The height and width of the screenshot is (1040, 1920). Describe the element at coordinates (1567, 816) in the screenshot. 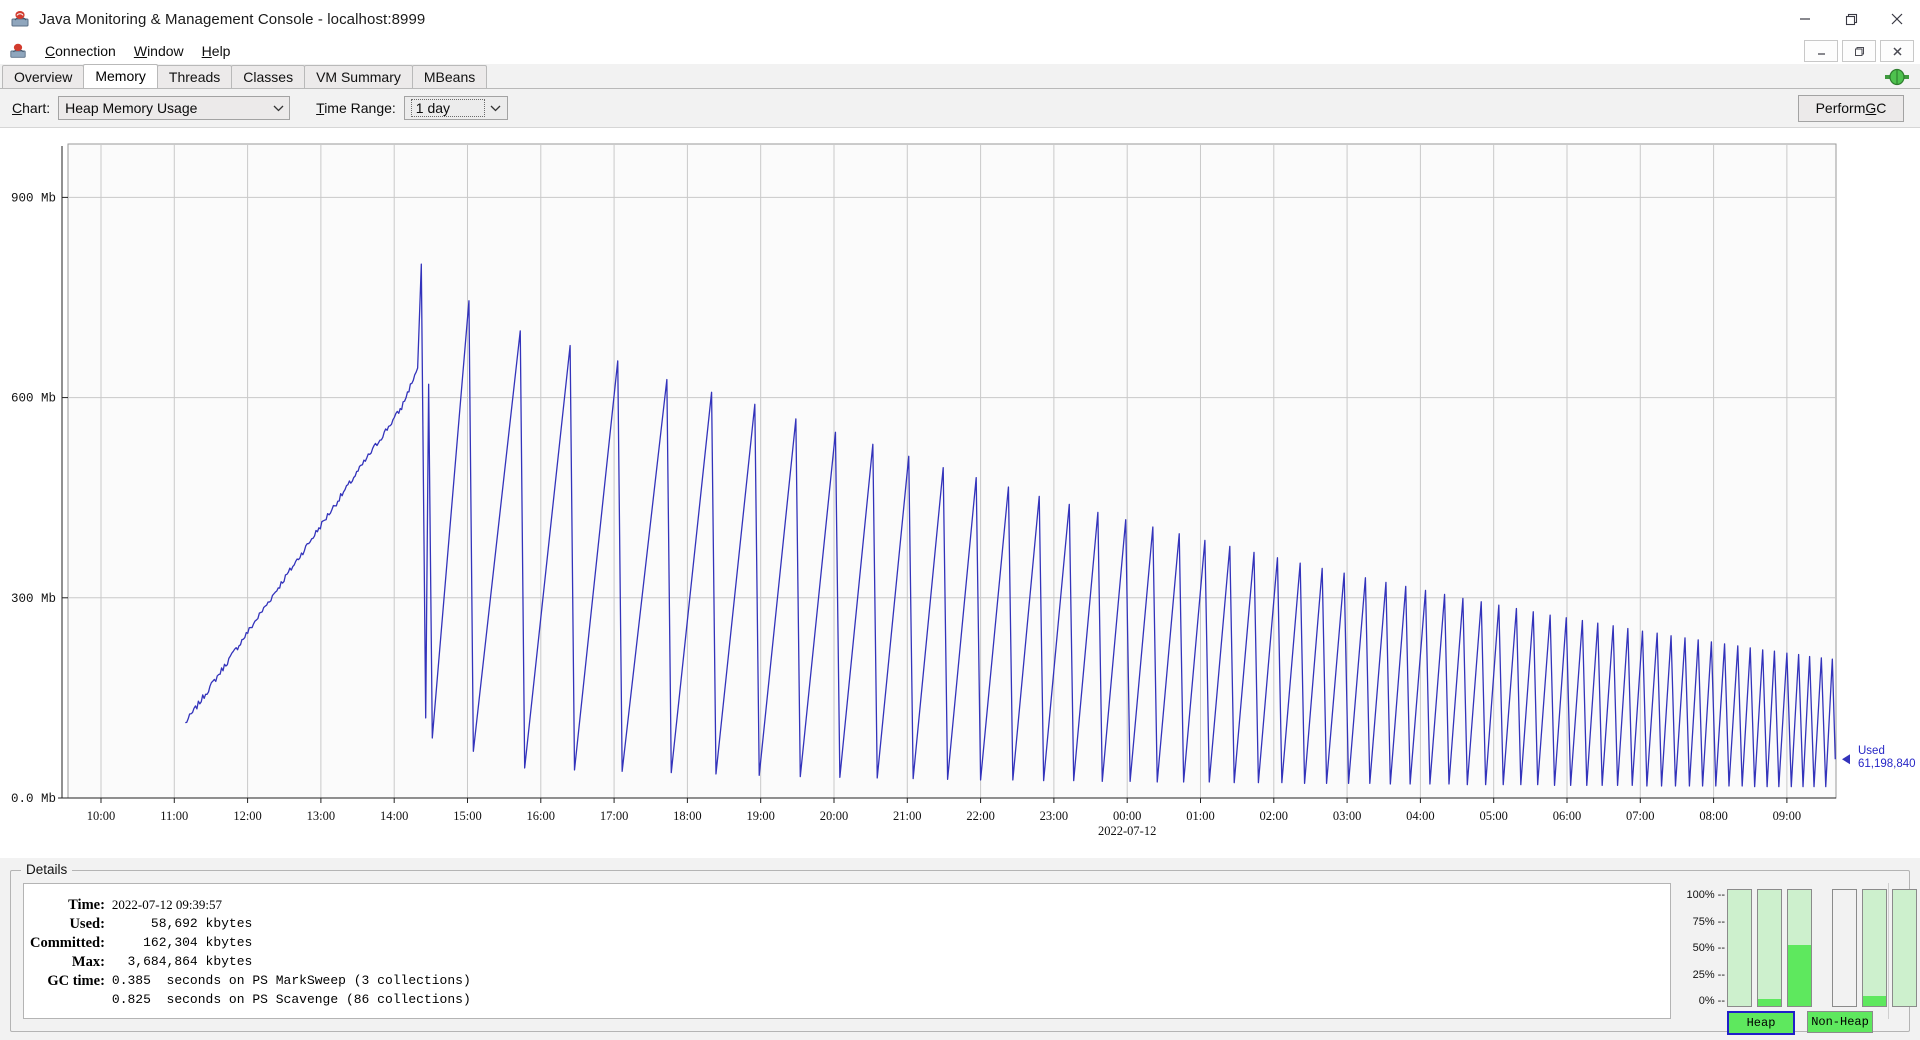

I see `x-tick-label: 06:00` at that location.